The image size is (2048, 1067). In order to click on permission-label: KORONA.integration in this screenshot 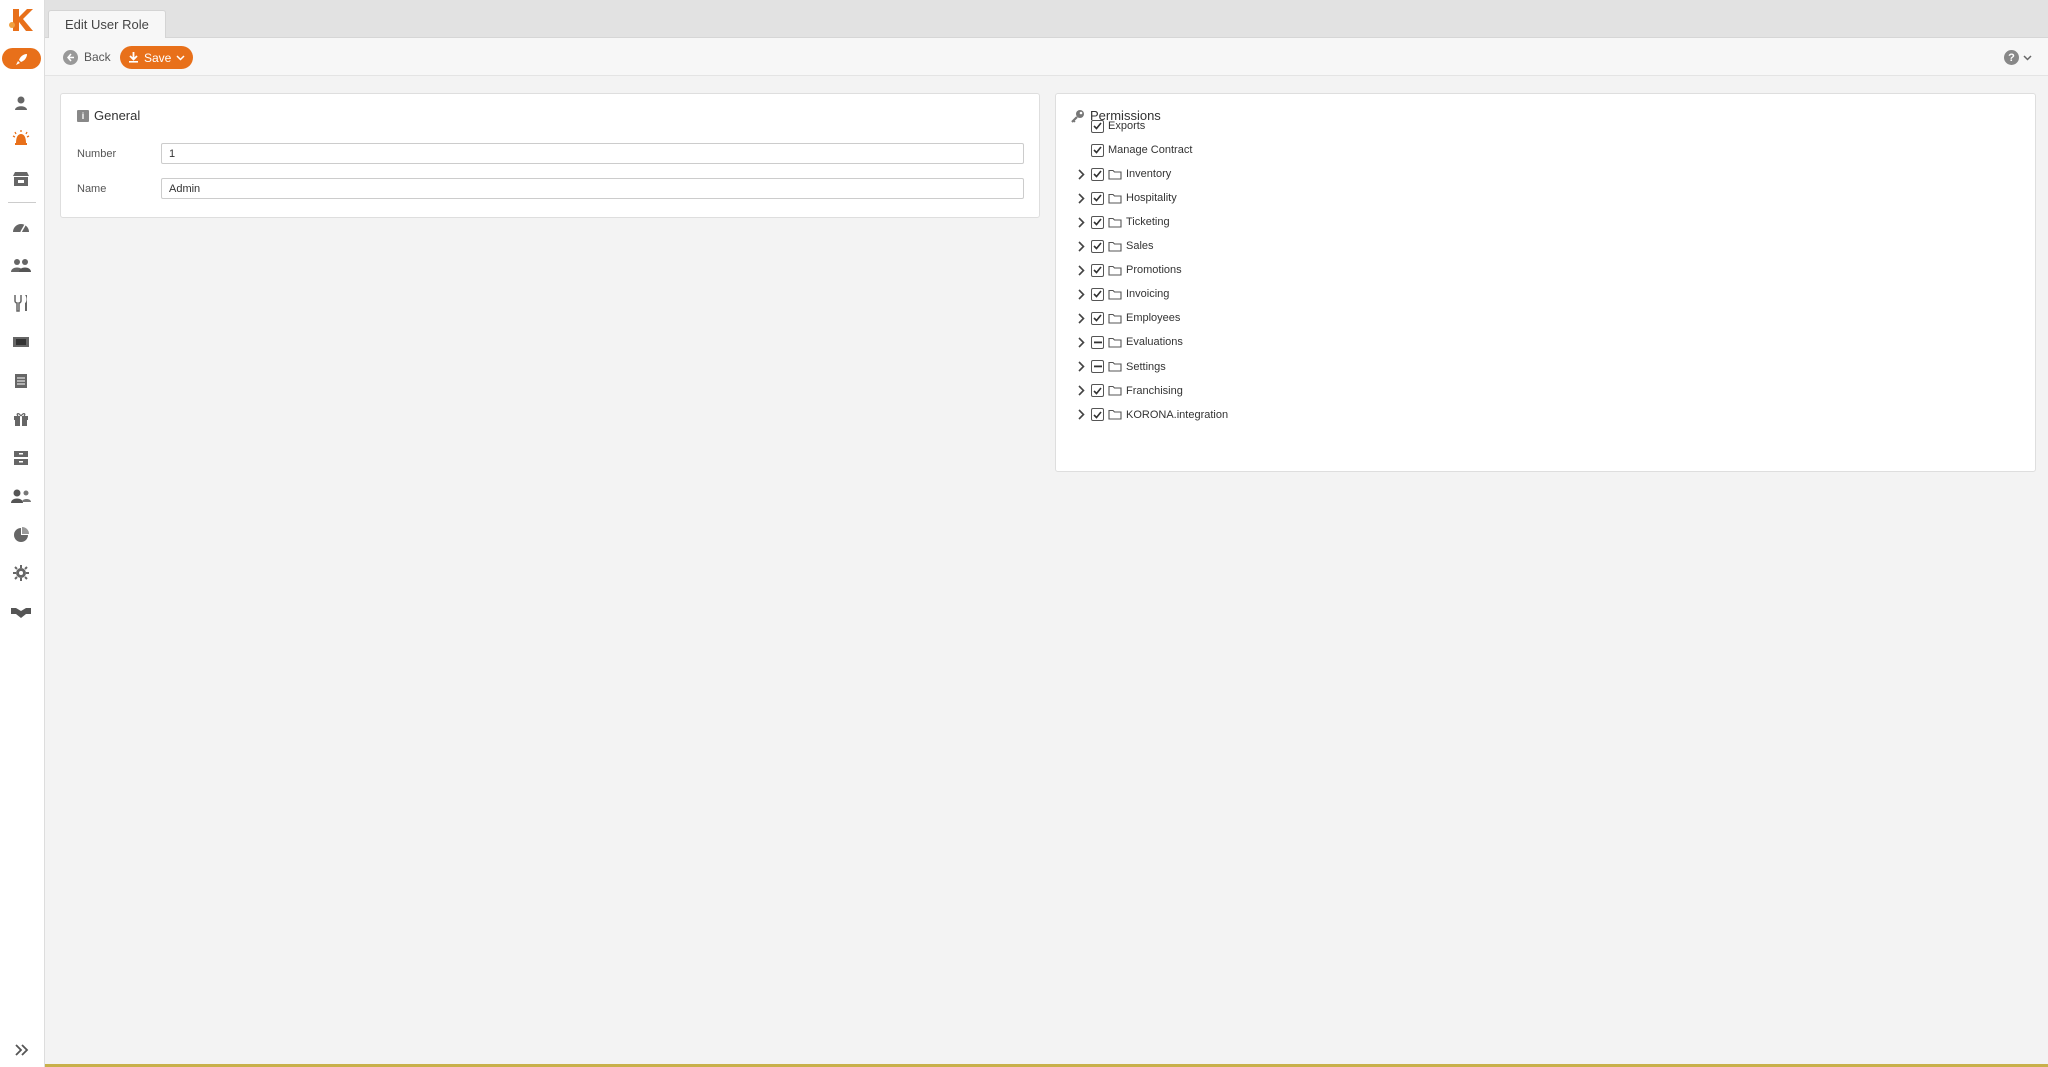, I will do `click(1177, 414)`.